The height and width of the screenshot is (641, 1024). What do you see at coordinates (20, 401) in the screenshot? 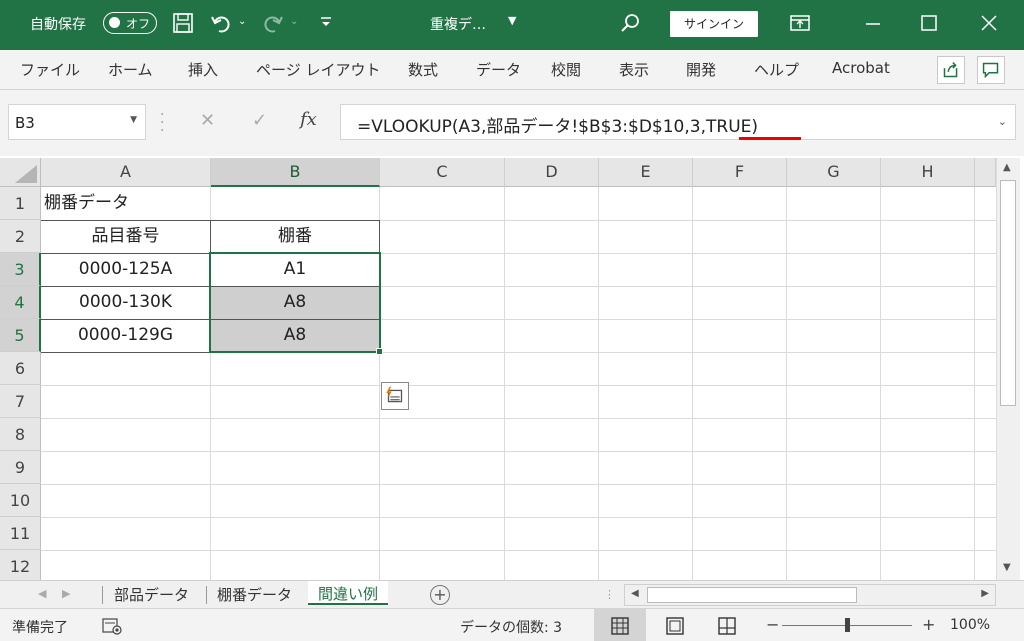
I see `row-header-7: 7` at bounding box center [20, 401].